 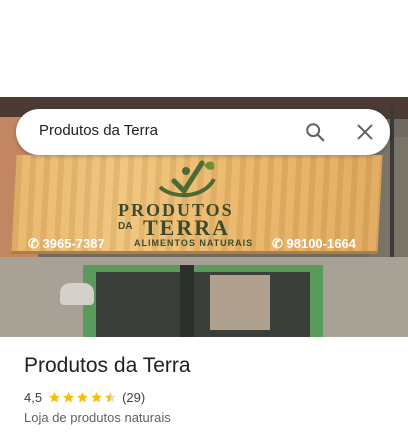 What do you see at coordinates (365, 132) in the screenshot?
I see `close-icon` at bounding box center [365, 132].